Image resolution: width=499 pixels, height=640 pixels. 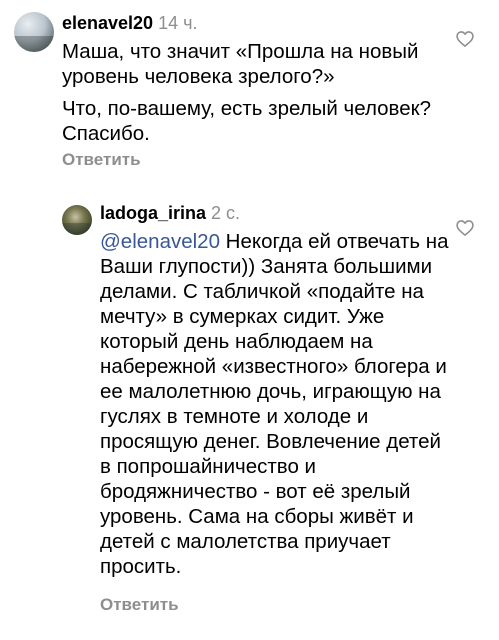 I want to click on timestamp: 2 с., so click(x=226, y=213).